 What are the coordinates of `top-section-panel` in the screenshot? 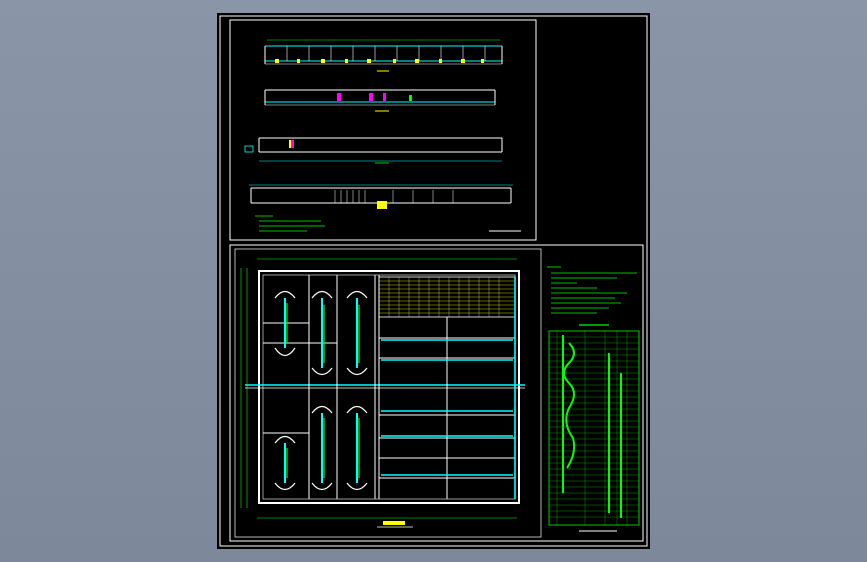 It's located at (383, 130).